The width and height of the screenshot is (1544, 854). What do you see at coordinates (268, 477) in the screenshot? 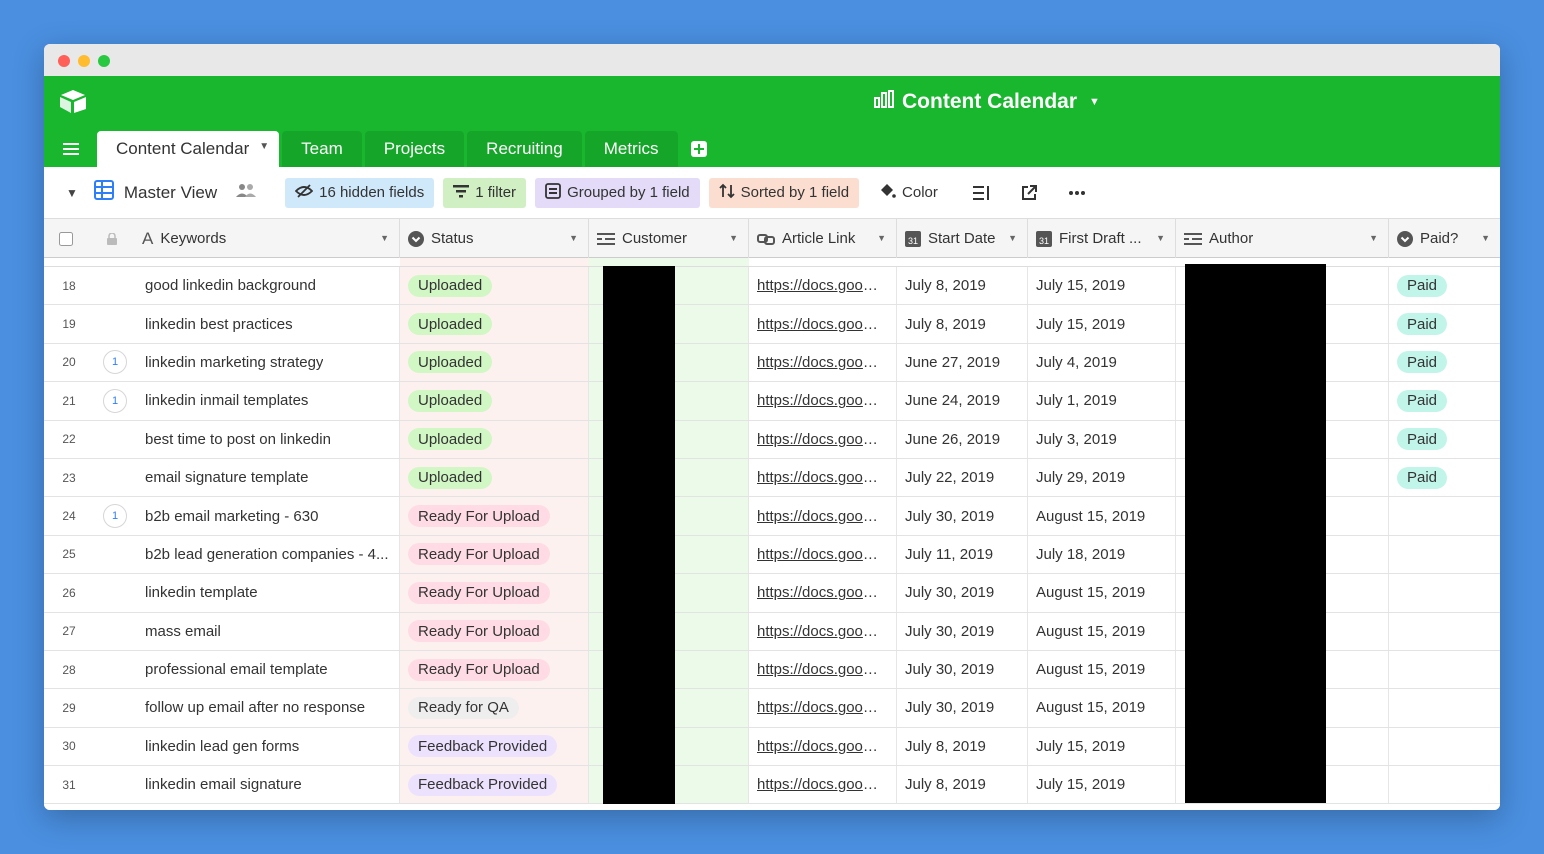
I see `keyword-cell: email signature template` at bounding box center [268, 477].